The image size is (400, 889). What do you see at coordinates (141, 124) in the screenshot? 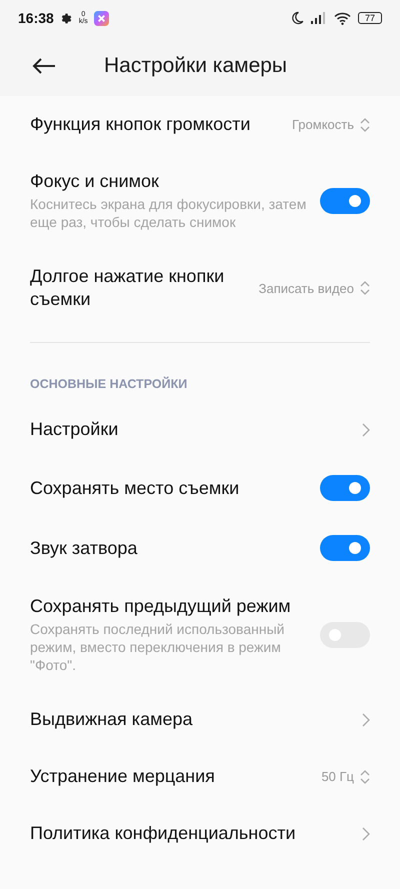
I see `setting-label: Функция кнопок громкости` at bounding box center [141, 124].